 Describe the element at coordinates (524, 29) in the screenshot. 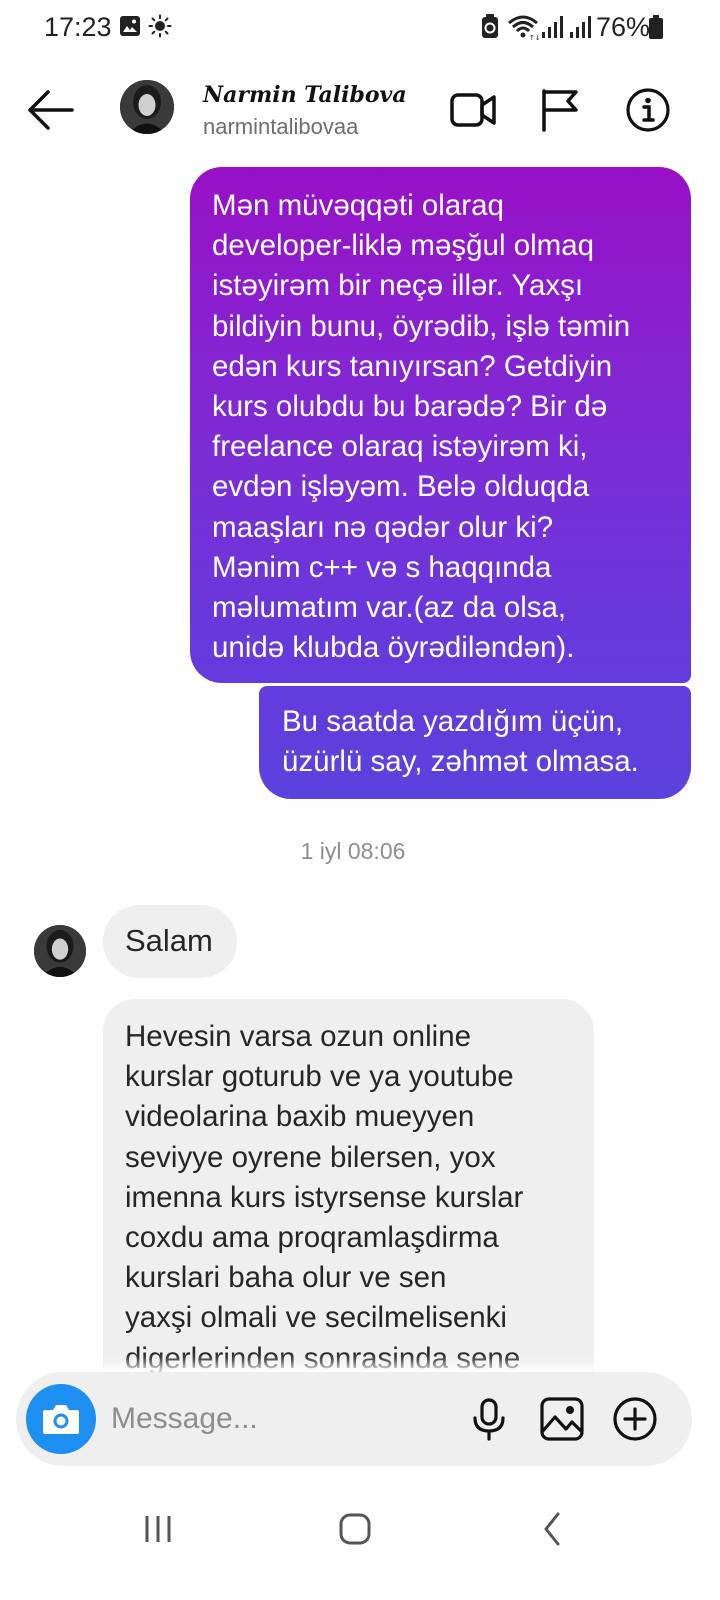

I see `wifi-icon: ↑↓` at that location.